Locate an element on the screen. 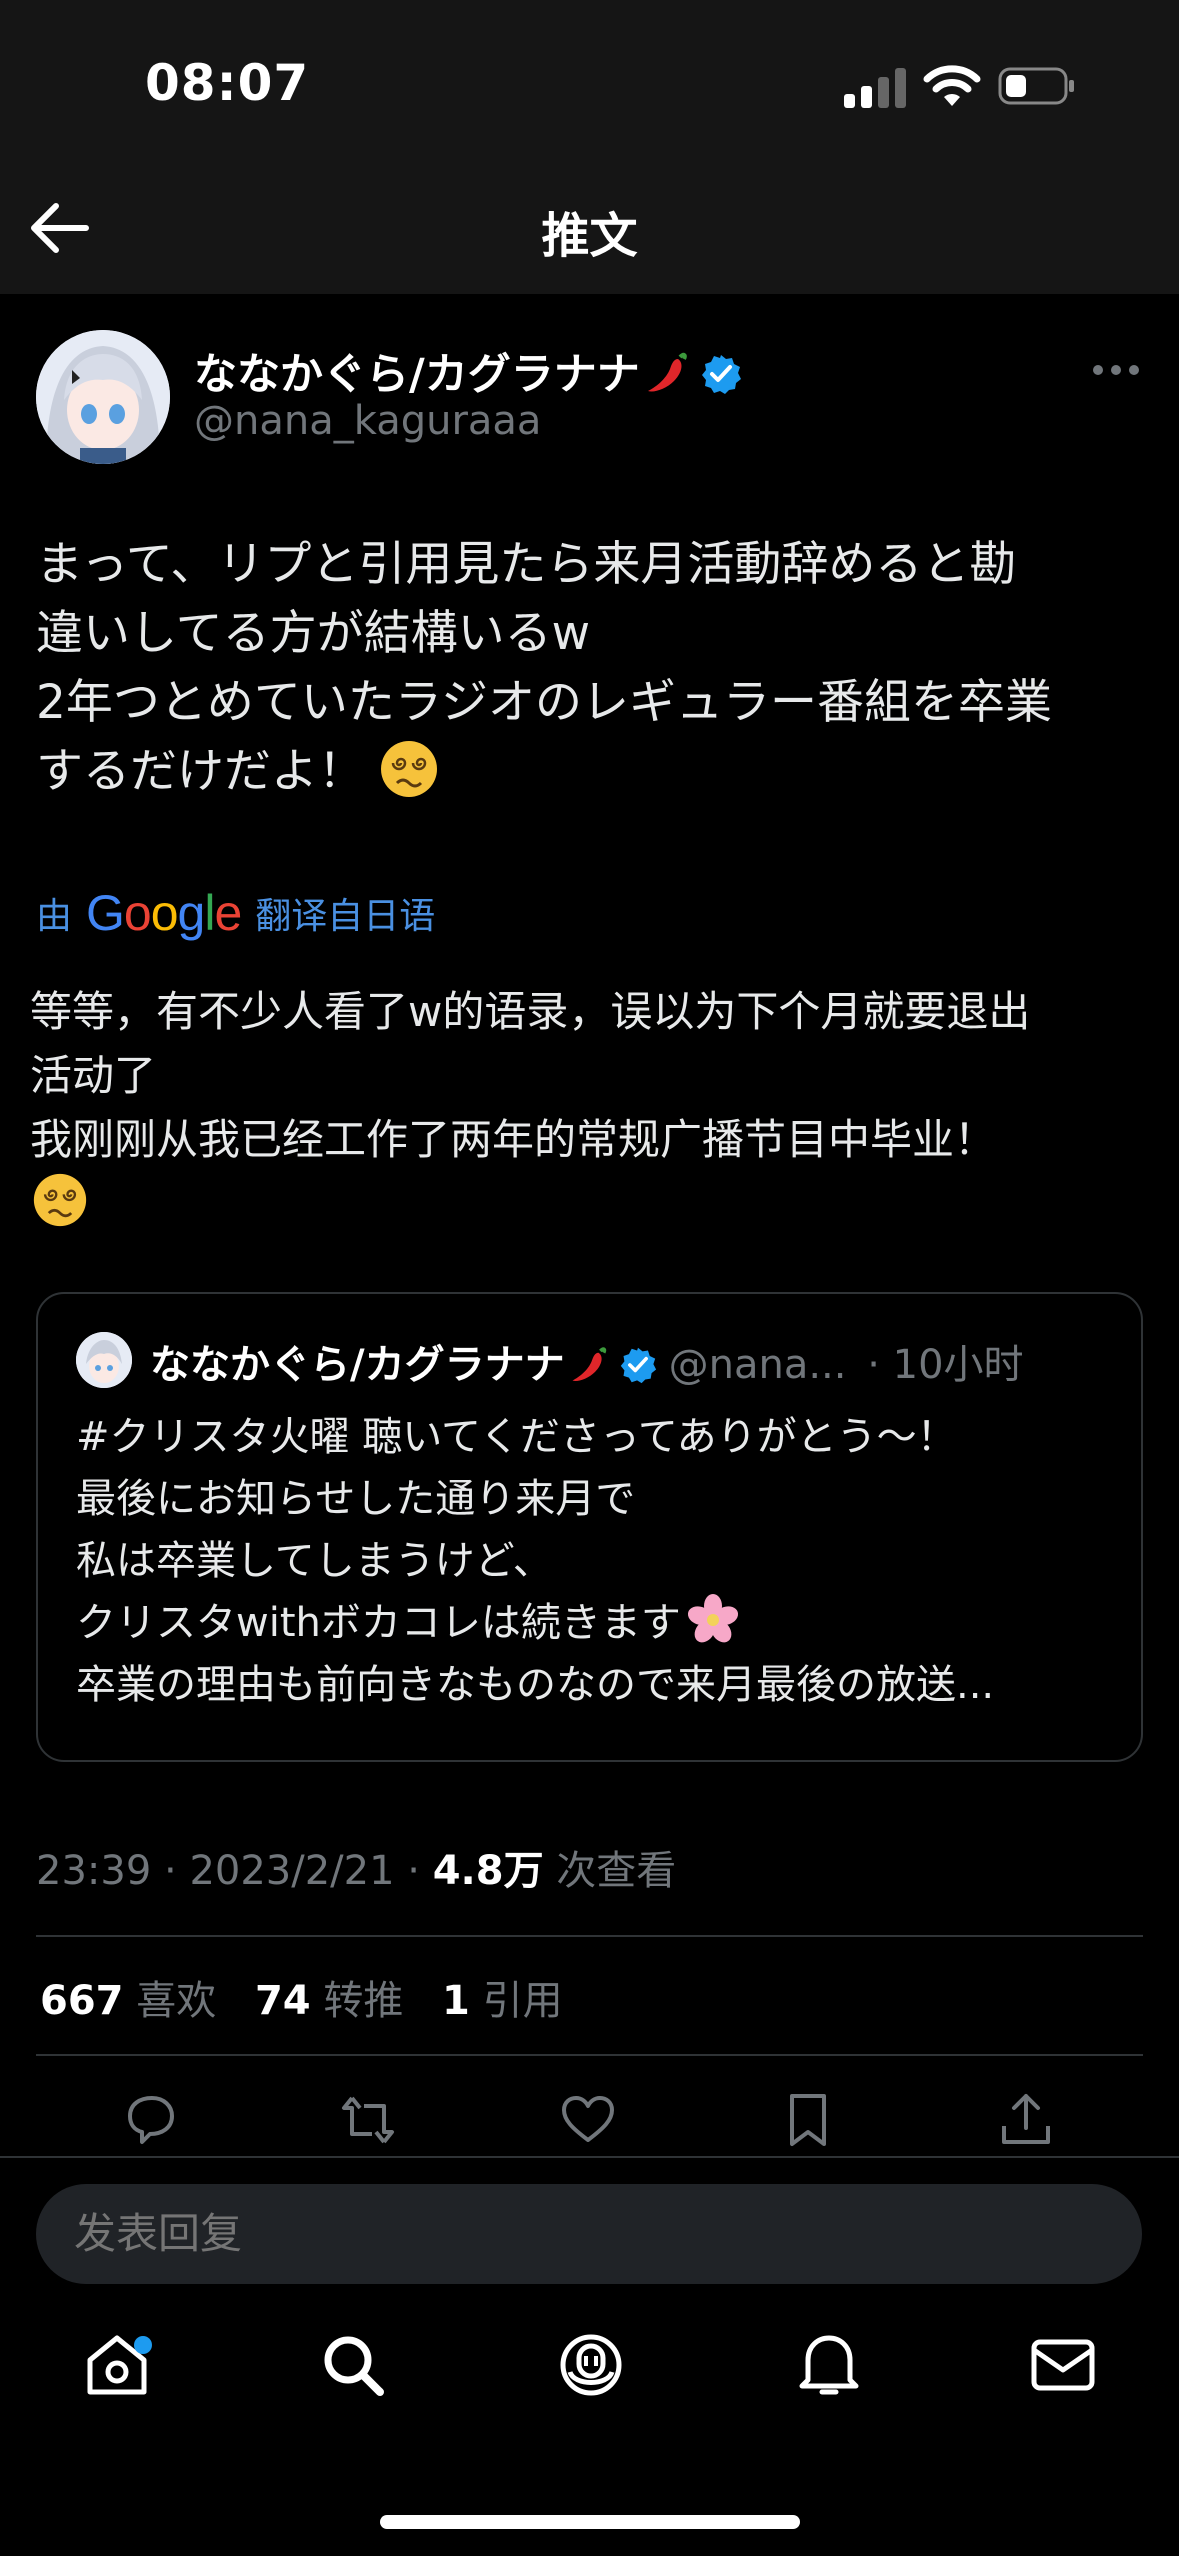  quoted-header: ななかぐら/カグラナナ @nana... · 10小时 is located at coordinates (587, 1361).